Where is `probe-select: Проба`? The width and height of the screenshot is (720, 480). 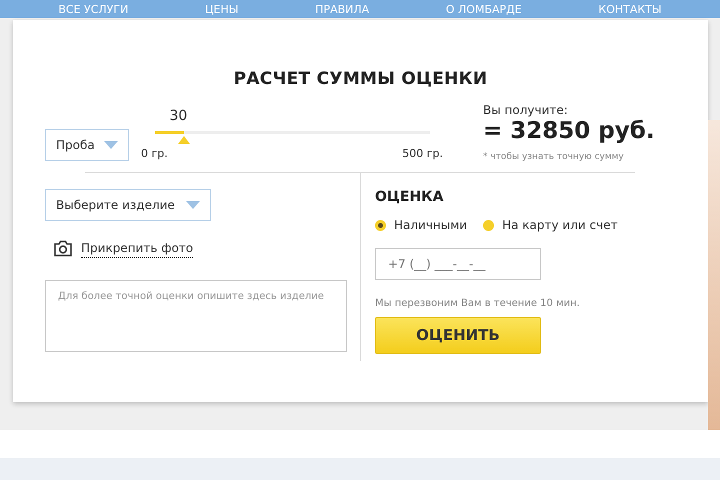 probe-select: Проба is located at coordinates (87, 145).